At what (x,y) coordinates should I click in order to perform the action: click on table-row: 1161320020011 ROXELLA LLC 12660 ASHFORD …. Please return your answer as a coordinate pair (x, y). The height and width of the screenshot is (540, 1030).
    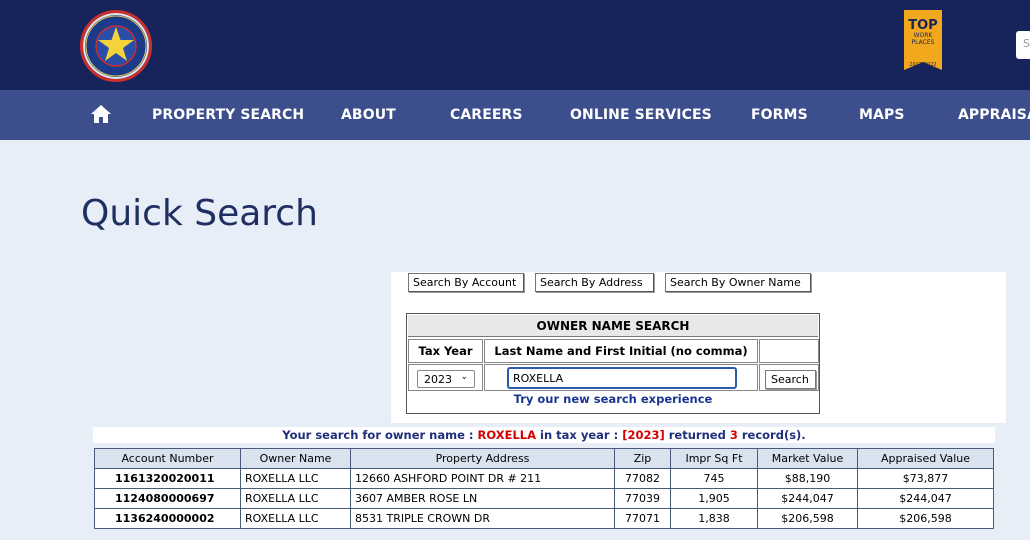
    Looking at the image, I should click on (544, 478).